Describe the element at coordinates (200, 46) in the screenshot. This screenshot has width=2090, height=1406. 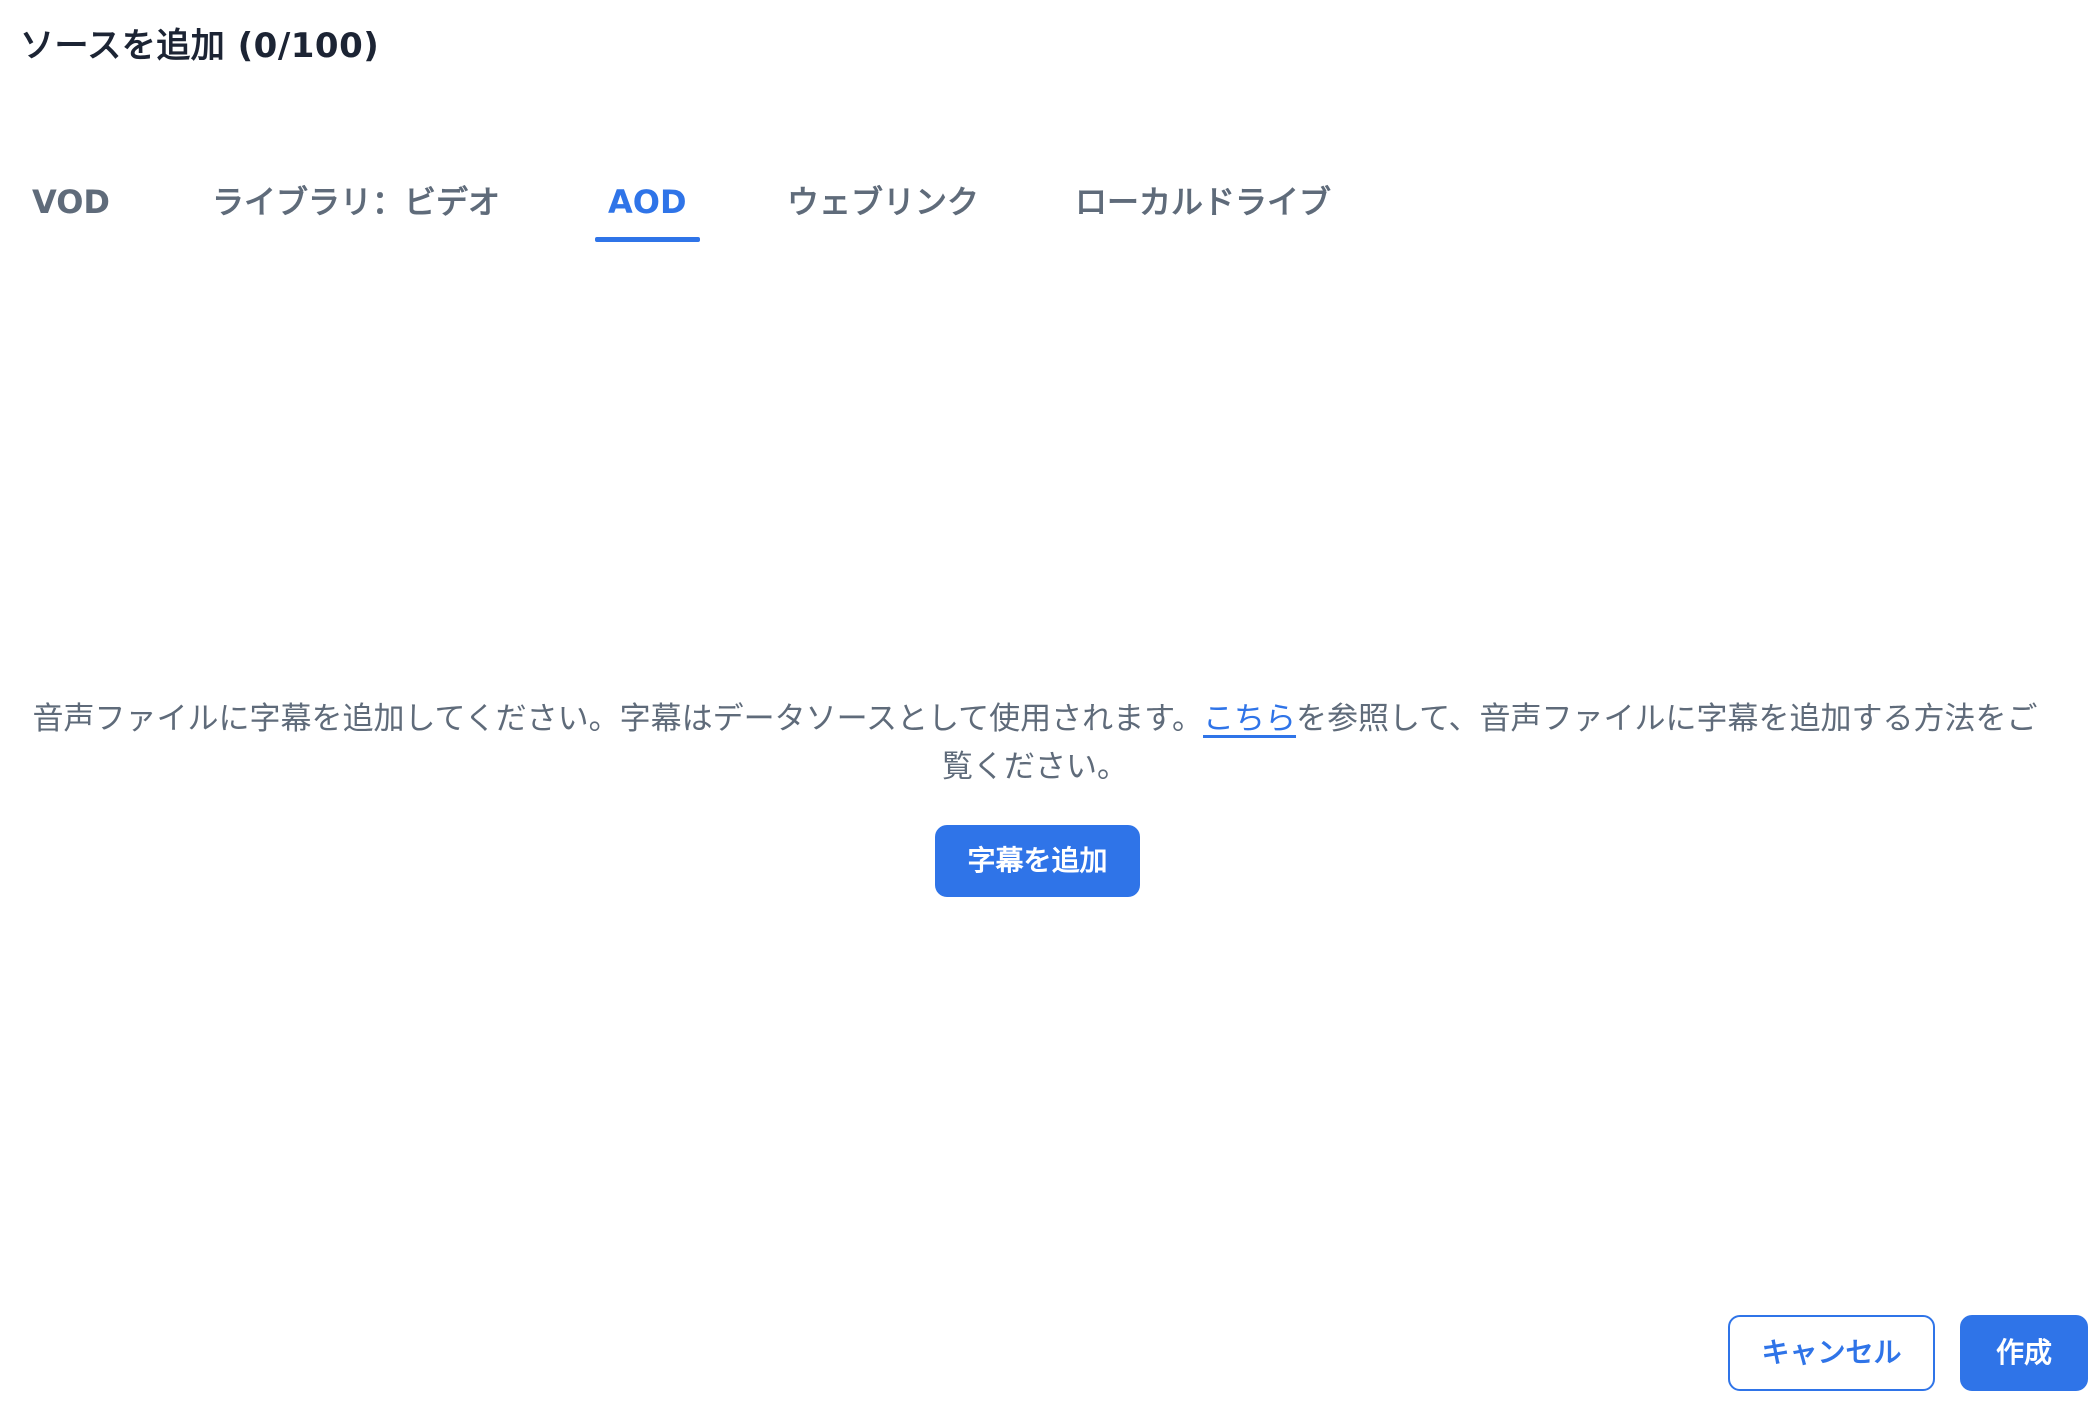
I see `dialog-title: ソースを追加 (0/100)` at that location.